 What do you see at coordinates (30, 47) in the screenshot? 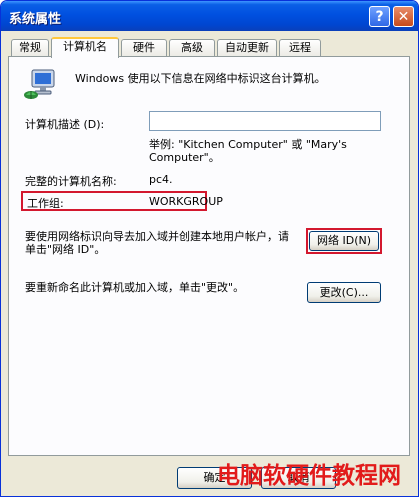
I see `tab-general: 常规` at bounding box center [30, 47].